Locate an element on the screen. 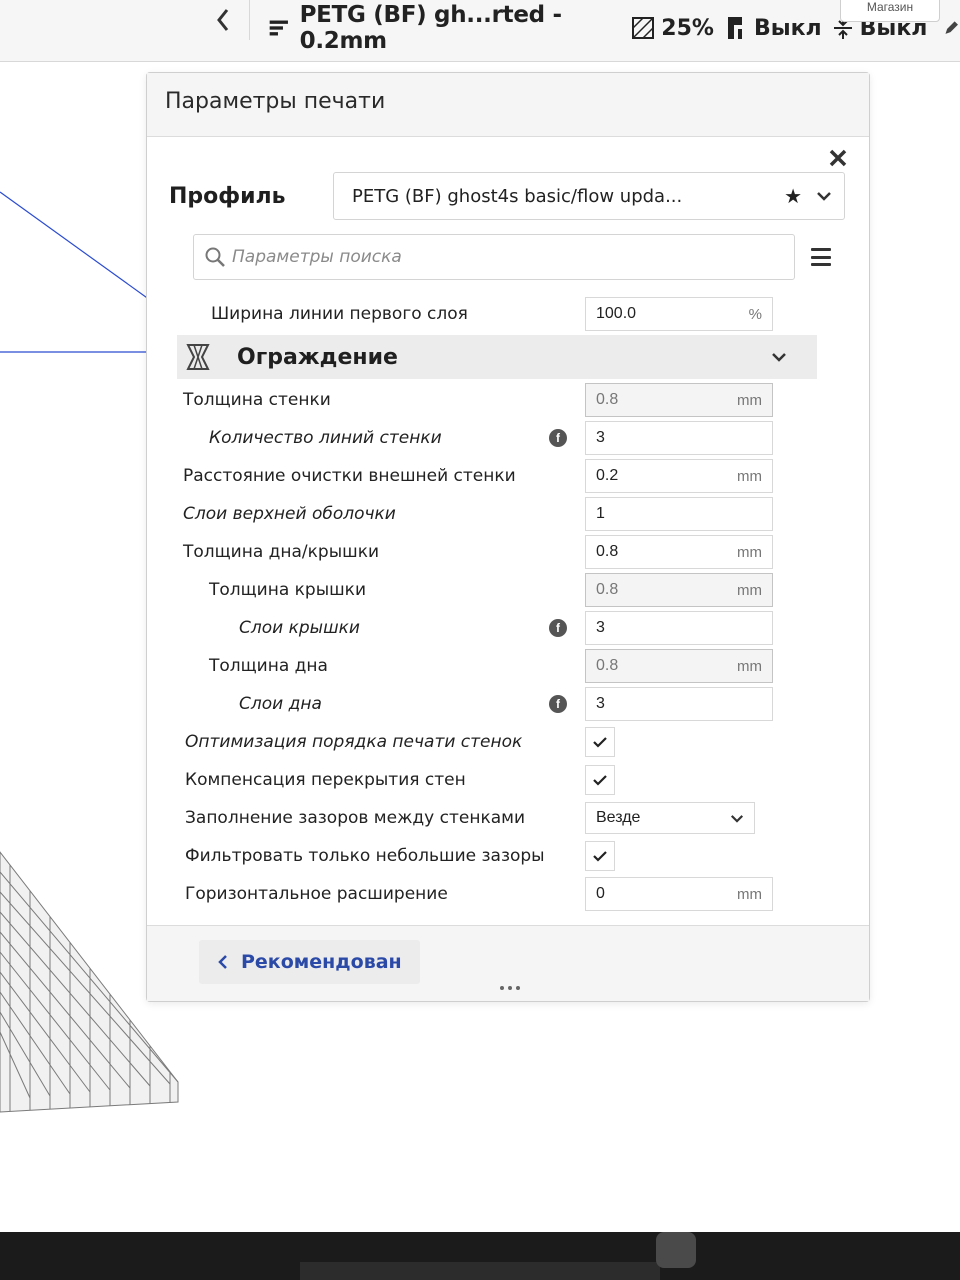  support-summary: Выкл is located at coordinates (773, 28).